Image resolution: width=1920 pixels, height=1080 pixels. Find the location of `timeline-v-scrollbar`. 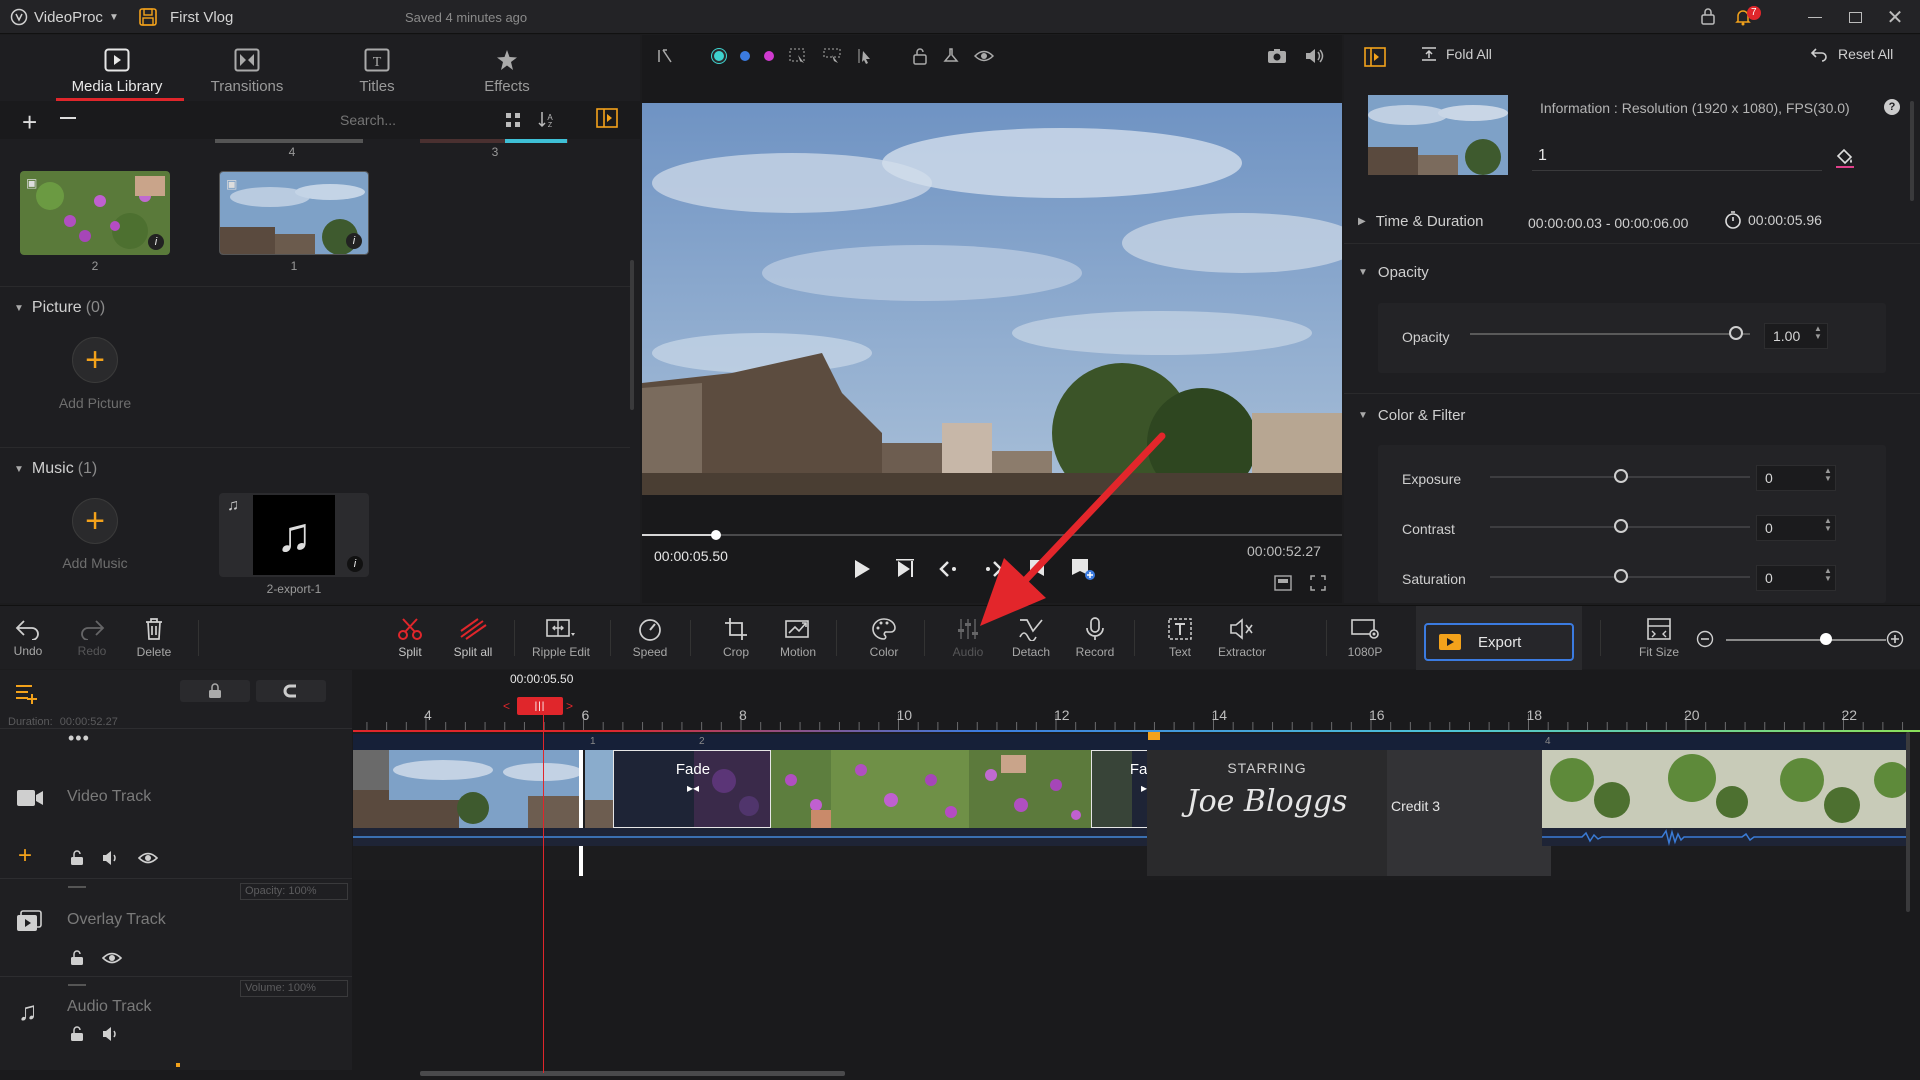

timeline-v-scrollbar is located at coordinates (1908, 822).